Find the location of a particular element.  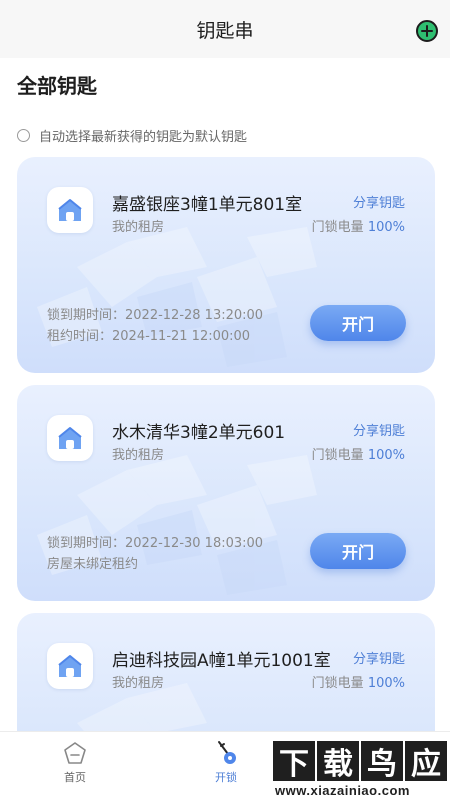

auto-select-option: 自动选择最新获得的钥匙为默认钥匙 is located at coordinates (132, 135).